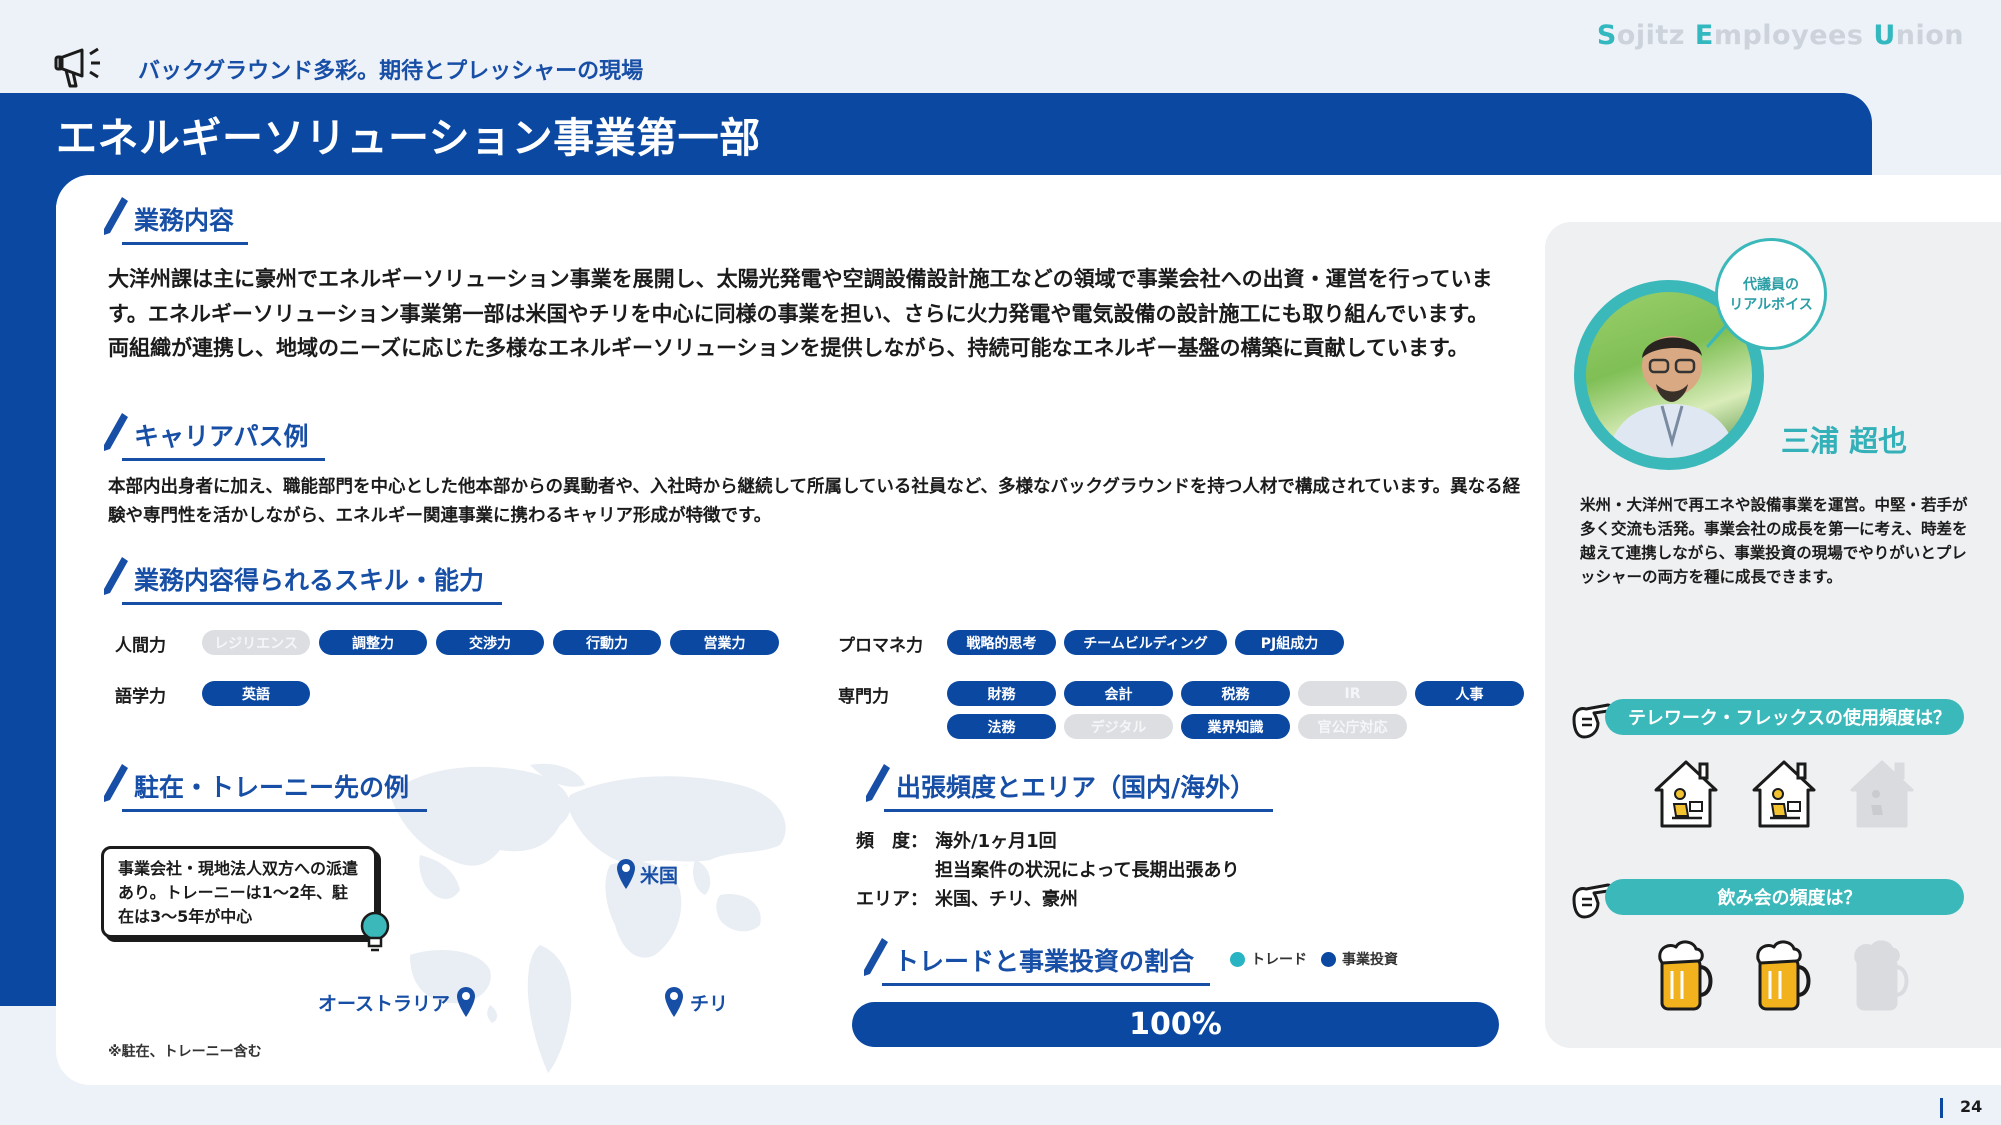 The width and height of the screenshot is (2001, 1125). I want to click on header-subtitle: バックグラウンド多彩。期待とプレッシャーの現場, so click(391, 71).